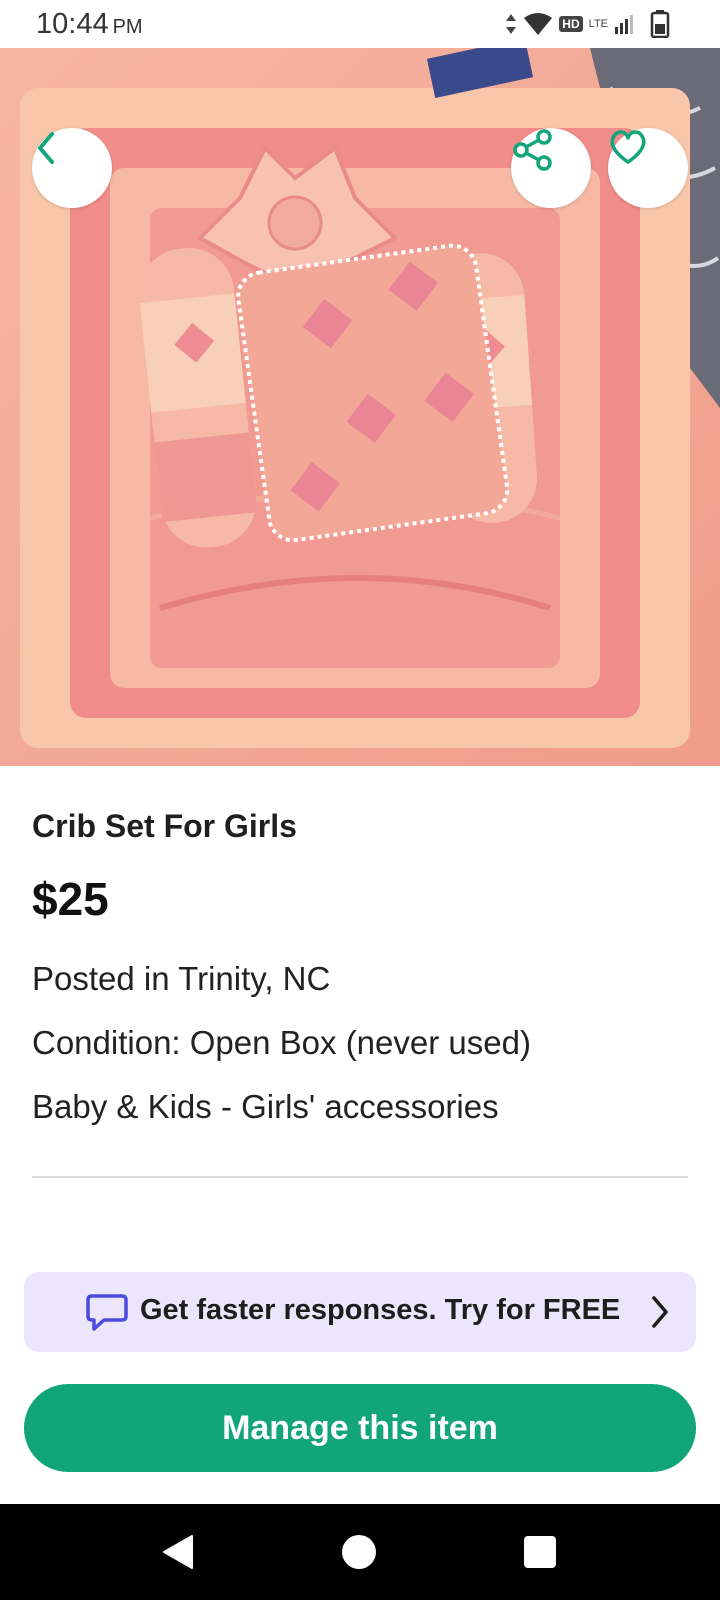 The image size is (720, 1600). Describe the element at coordinates (538, 24) in the screenshot. I see `wifi-icon` at that location.